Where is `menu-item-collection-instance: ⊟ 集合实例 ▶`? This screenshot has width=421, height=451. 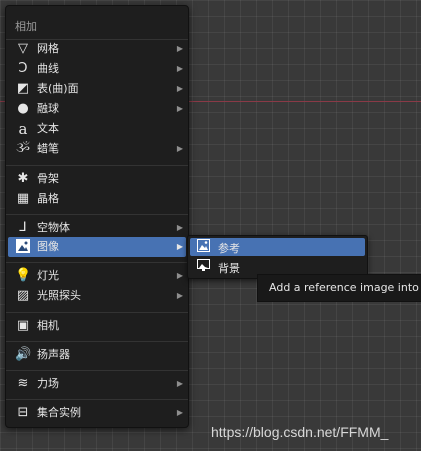
menu-item-collection-instance: ⊟ 集合实例 ▶ is located at coordinates (97, 413).